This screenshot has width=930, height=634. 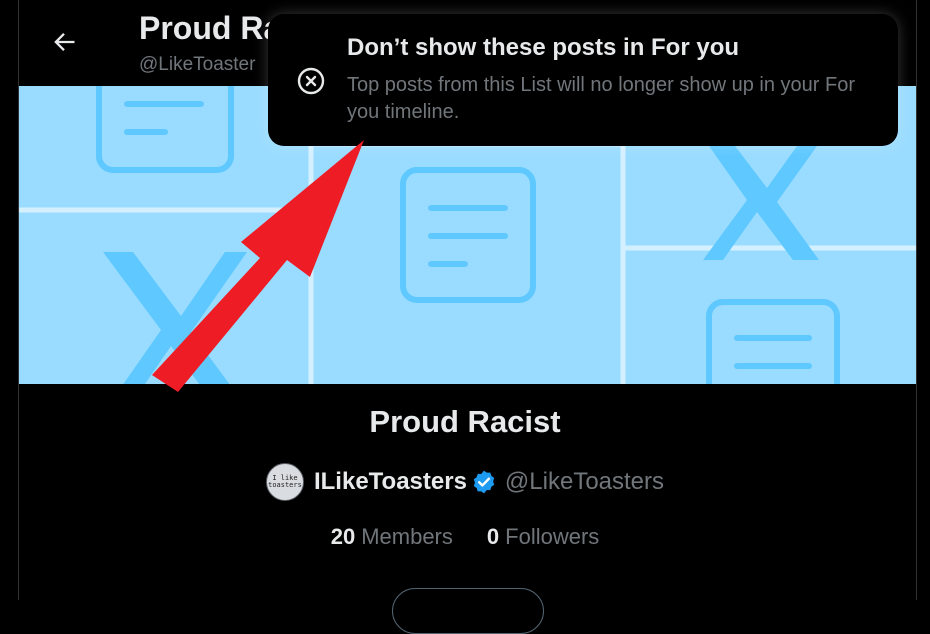 I want to click on members-link: 20 Members, so click(x=392, y=537).